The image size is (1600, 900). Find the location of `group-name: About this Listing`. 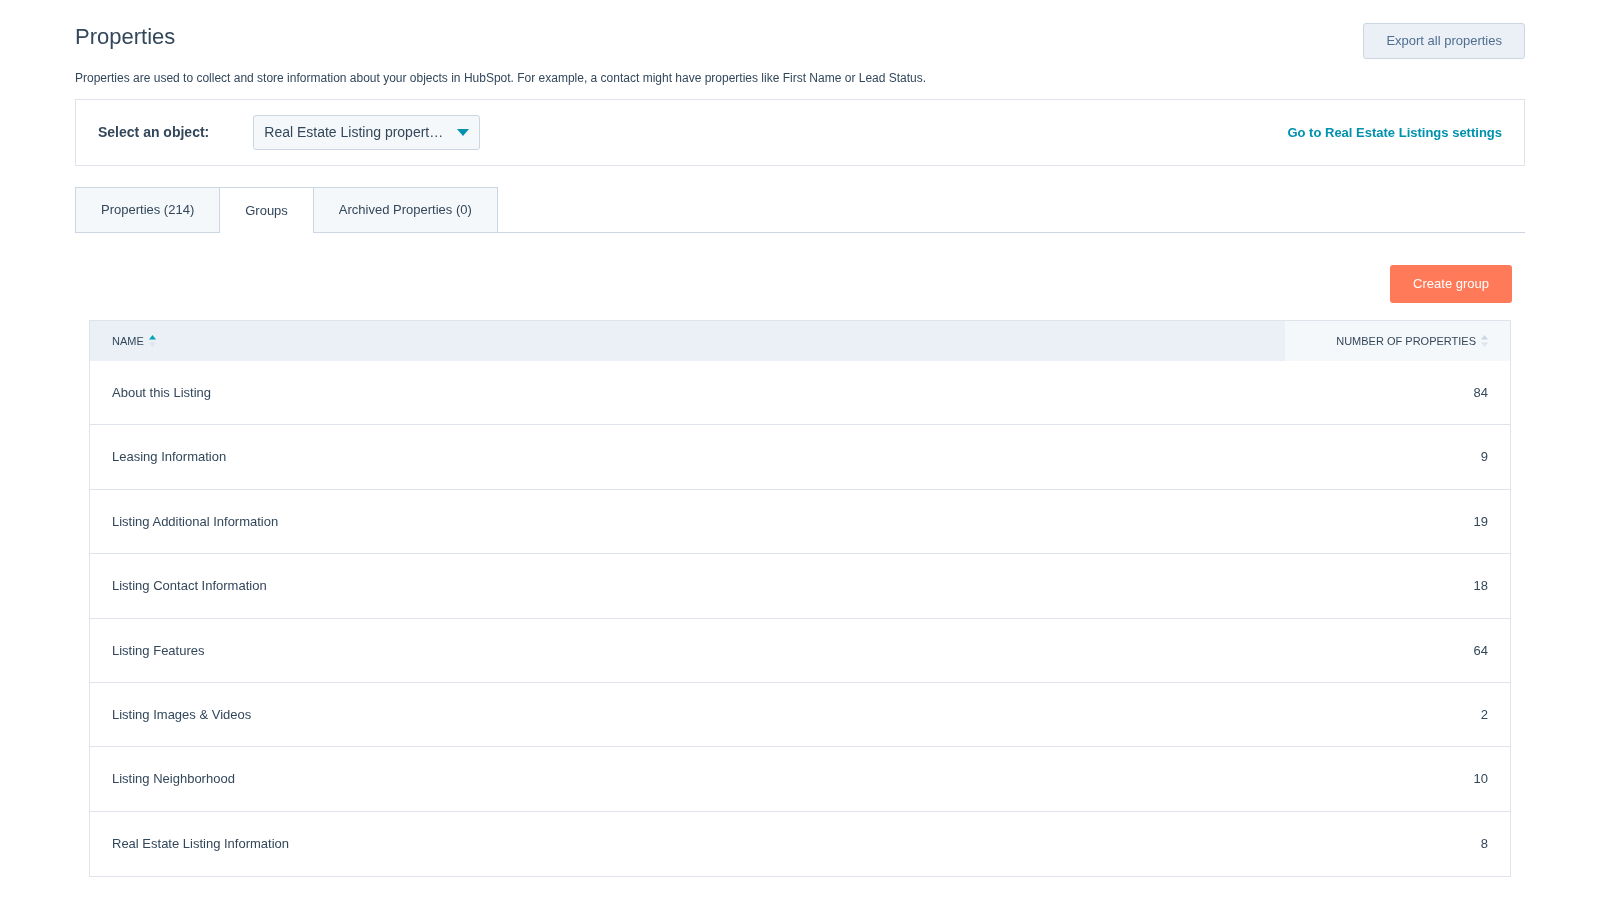

group-name: About this Listing is located at coordinates (161, 392).